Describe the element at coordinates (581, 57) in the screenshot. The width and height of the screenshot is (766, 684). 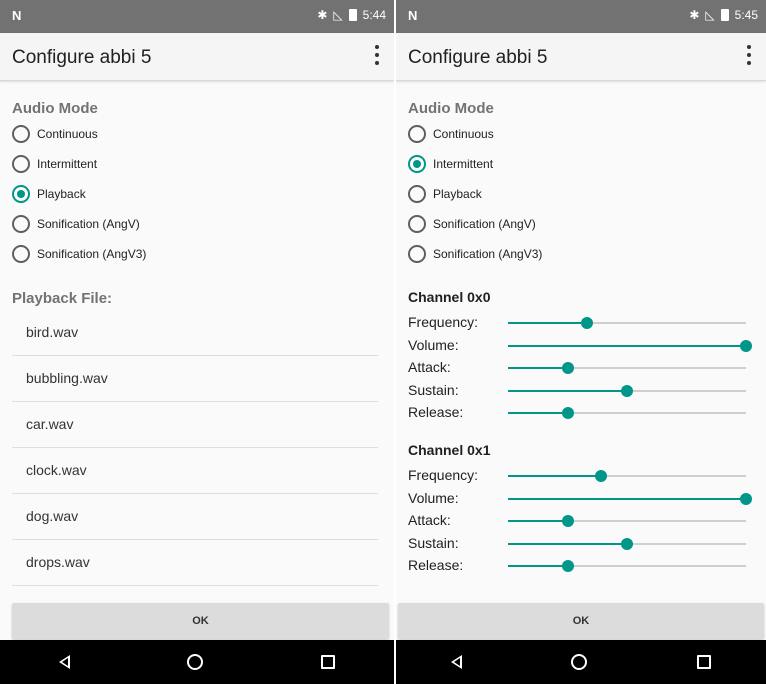
I see `app-bar: Configure abbi 5` at that location.